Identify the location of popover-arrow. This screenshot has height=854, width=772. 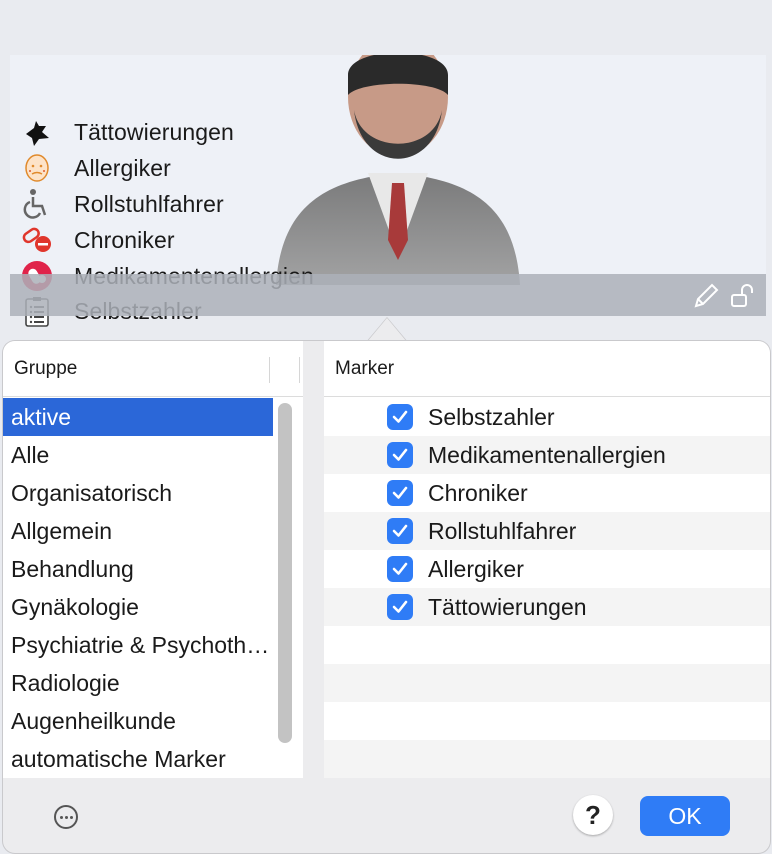
(387, 330).